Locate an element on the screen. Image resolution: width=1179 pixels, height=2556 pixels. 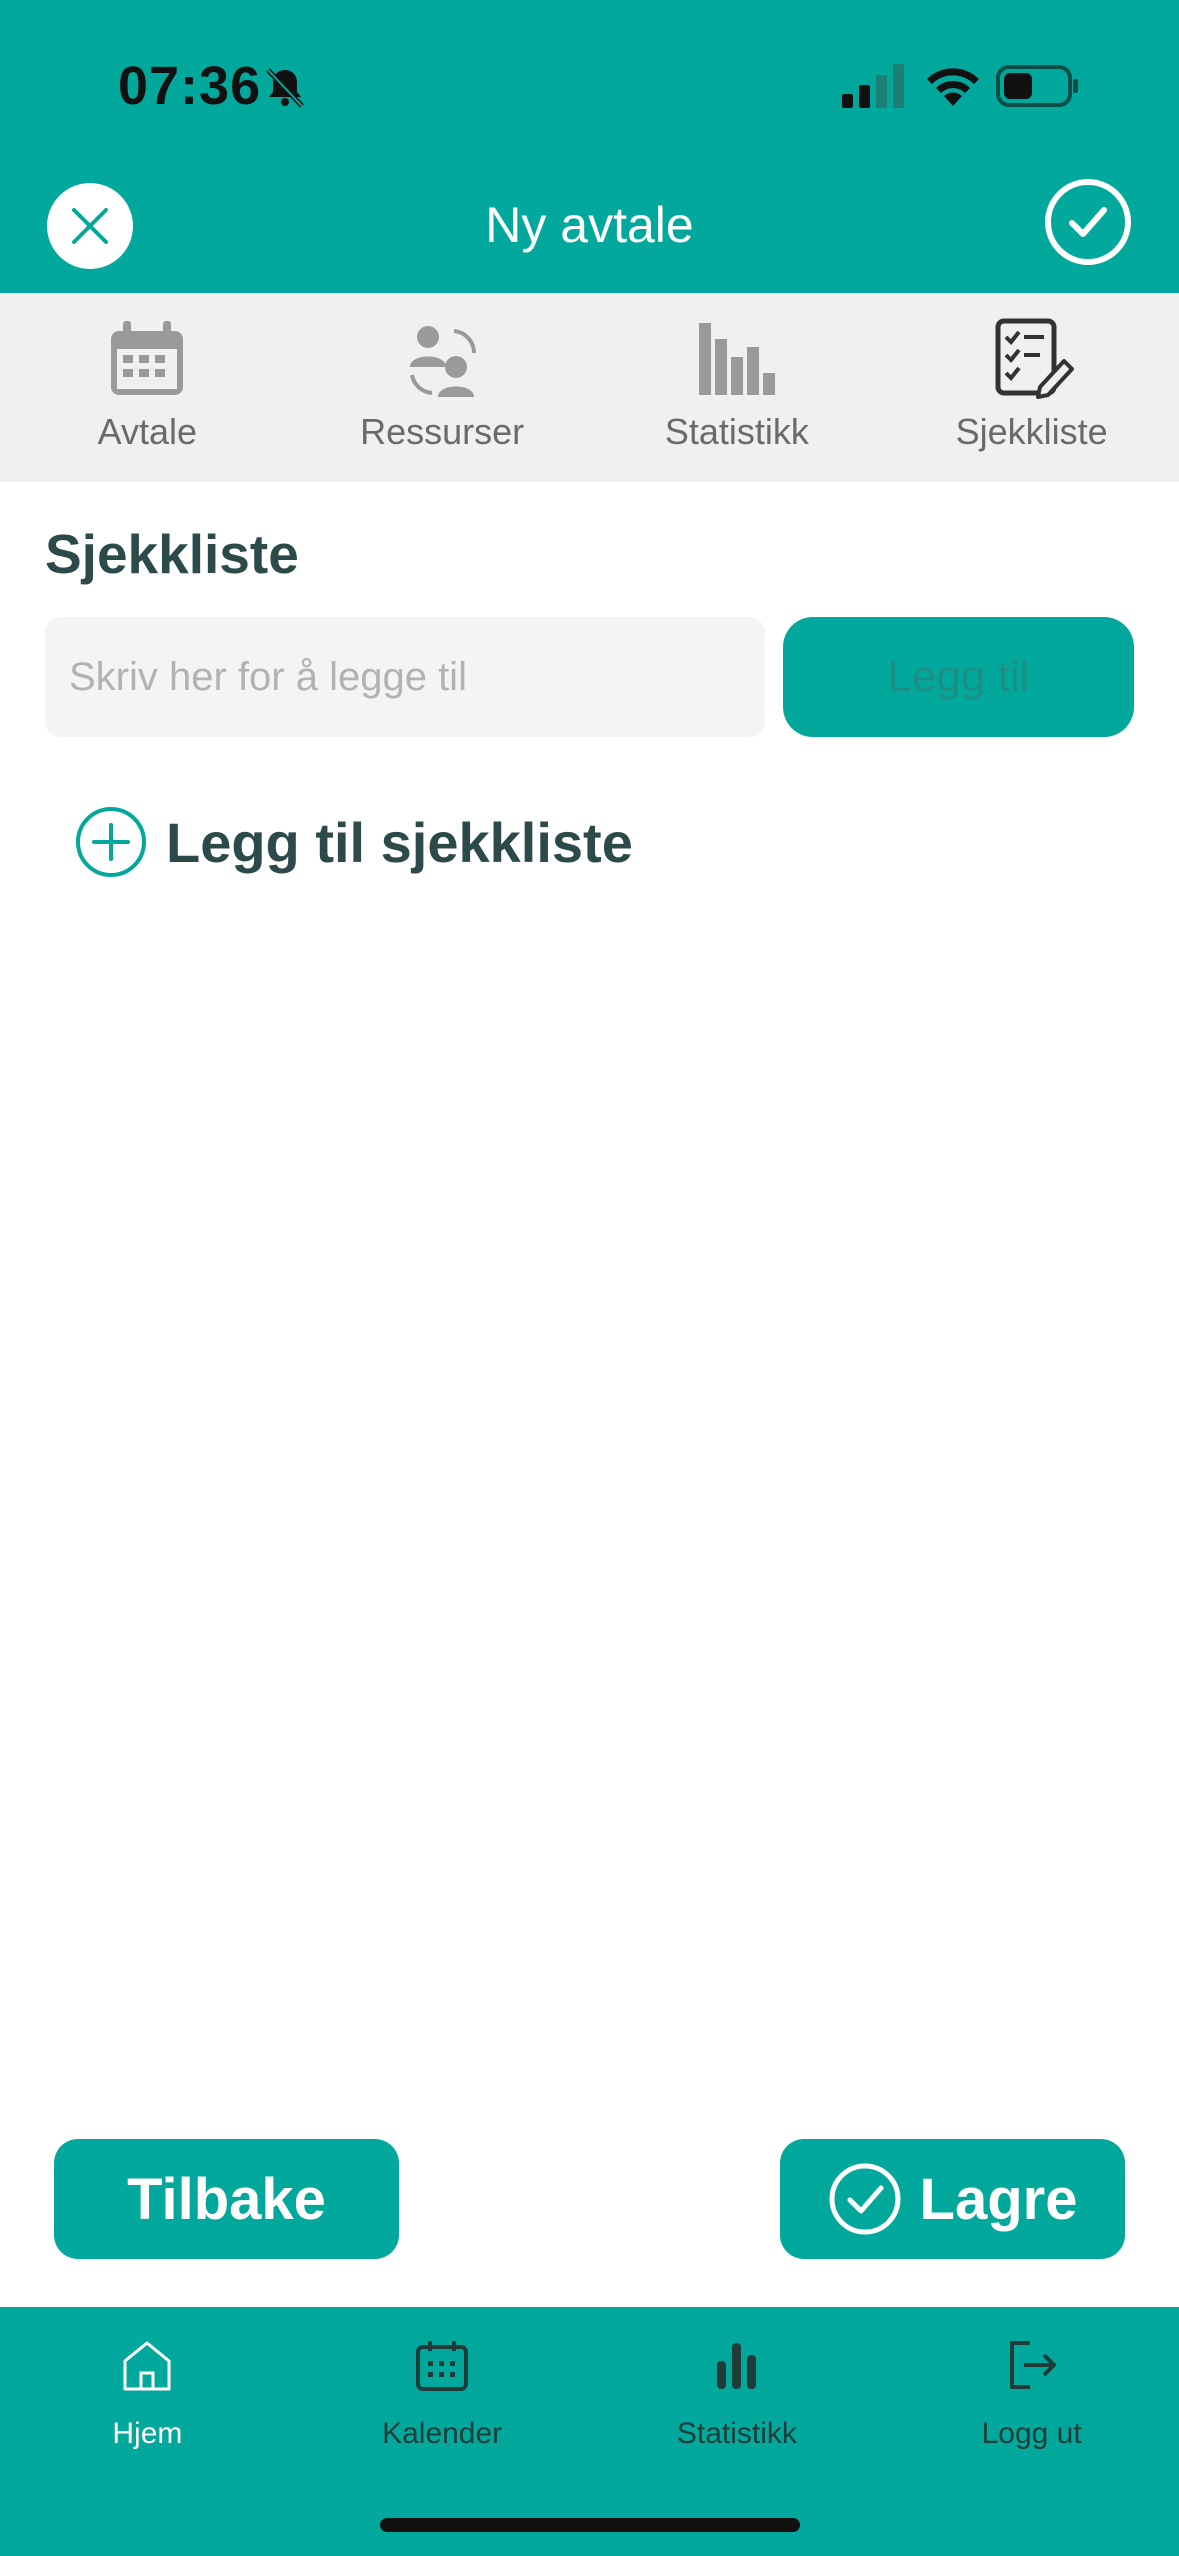
status-time: 07:36 is located at coordinates (190, 86).